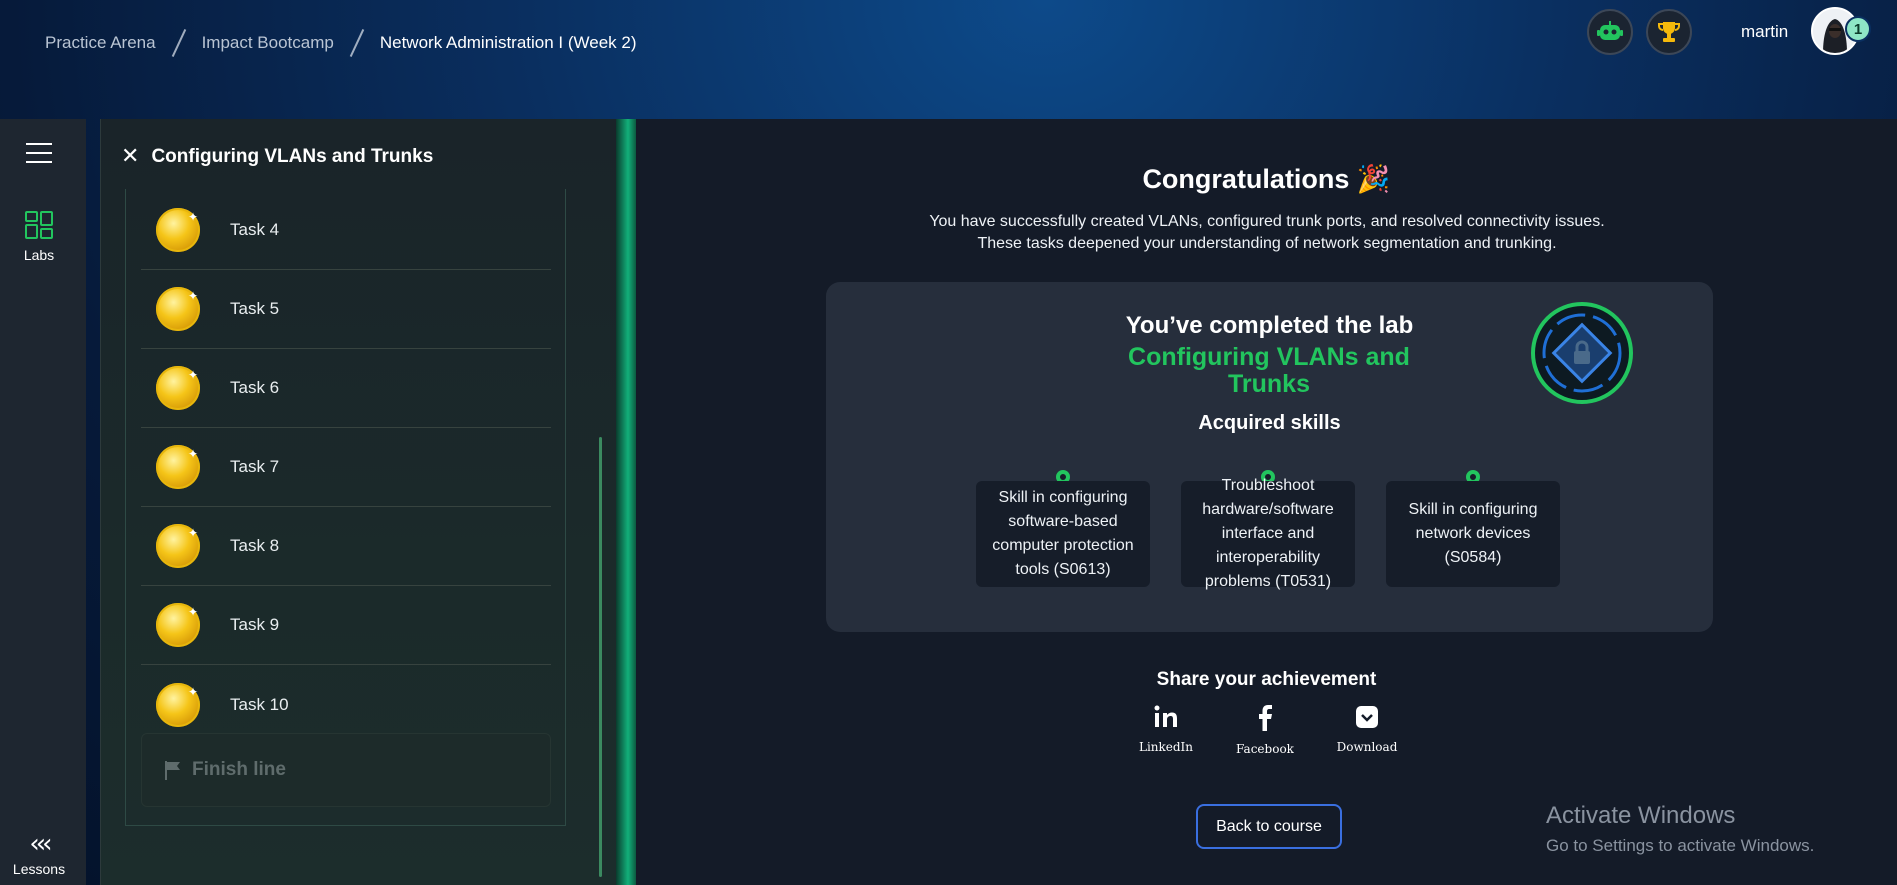  Describe the element at coordinates (346, 546) in the screenshot. I see `task-item: Task 8` at that location.